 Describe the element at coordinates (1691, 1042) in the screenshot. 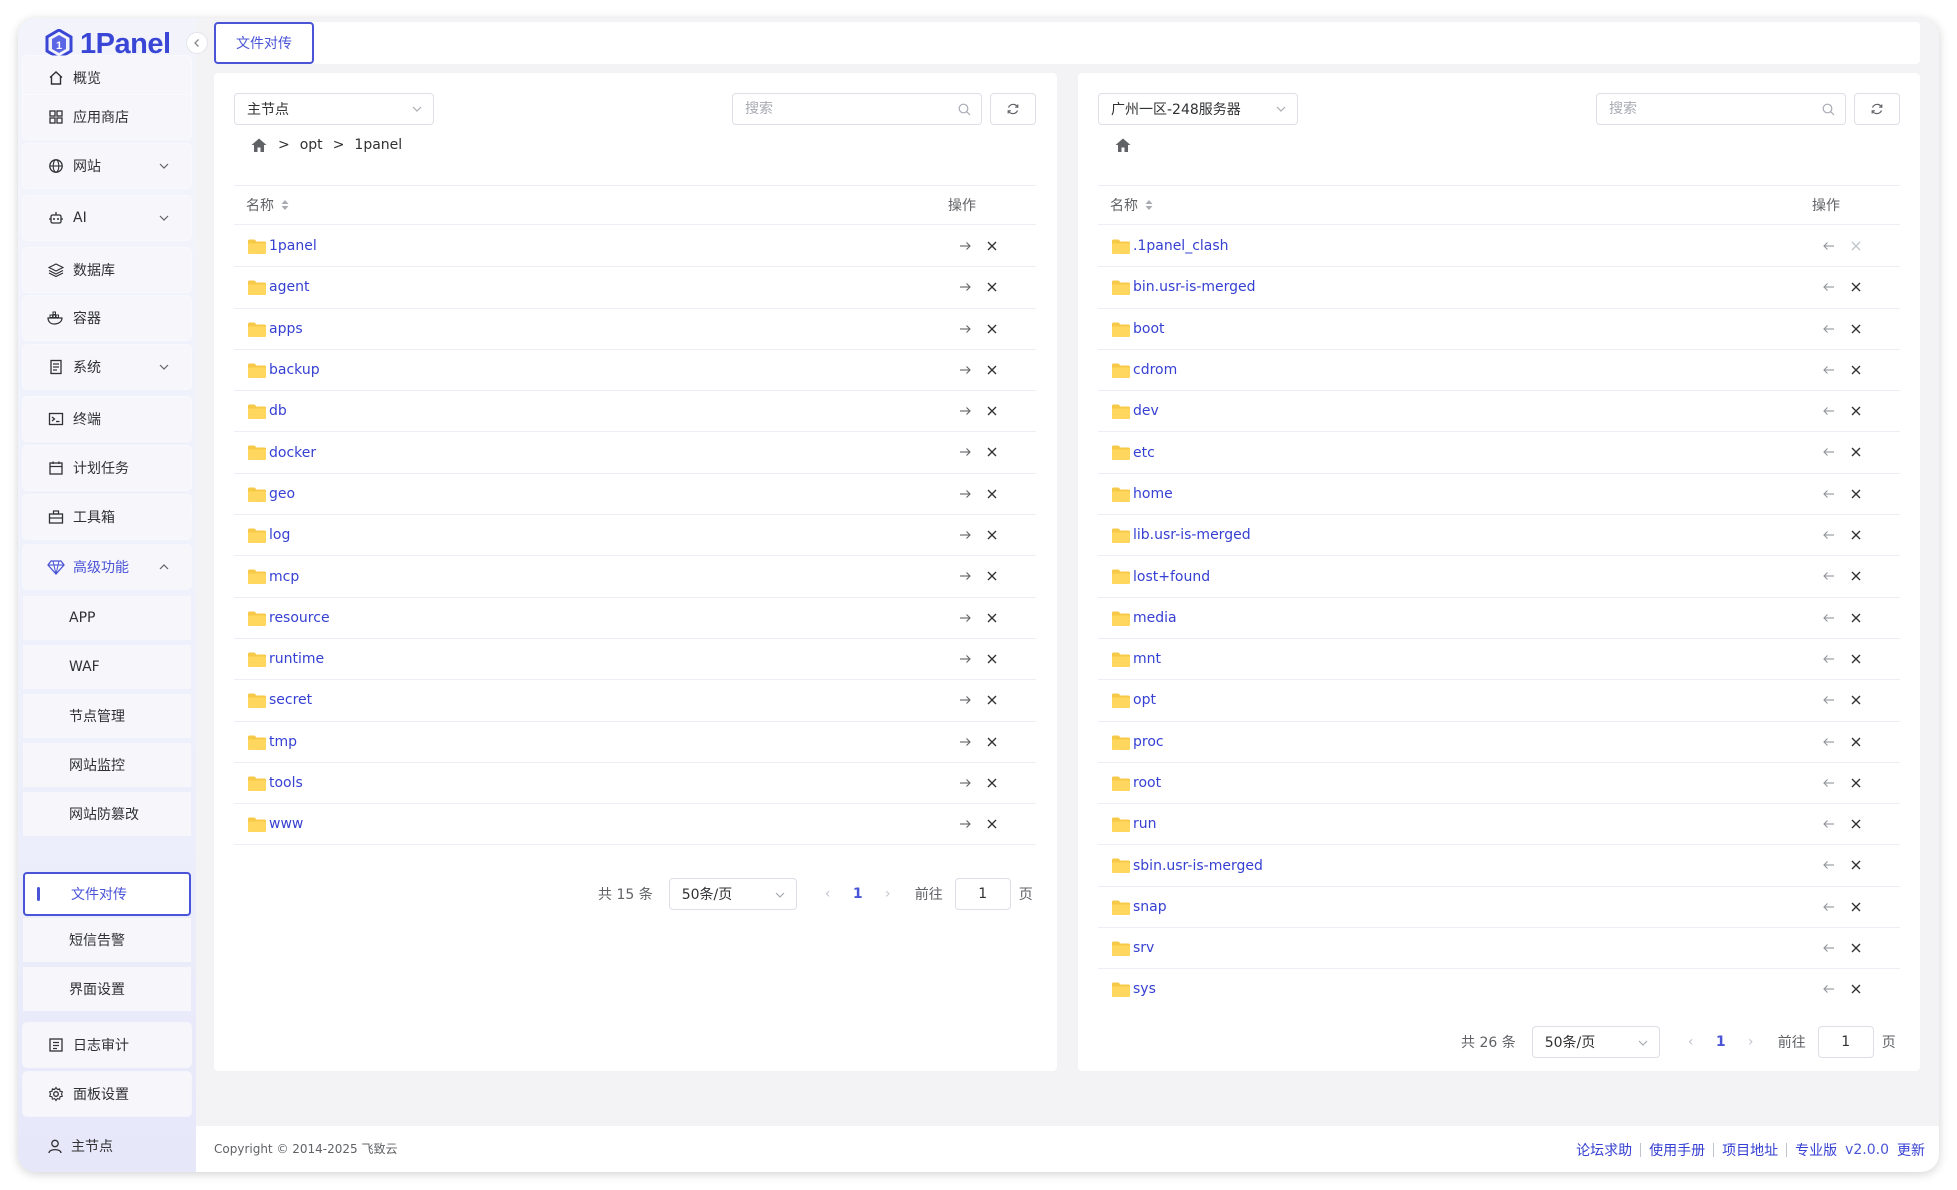

I see `prev-page-button: ‹` at that location.